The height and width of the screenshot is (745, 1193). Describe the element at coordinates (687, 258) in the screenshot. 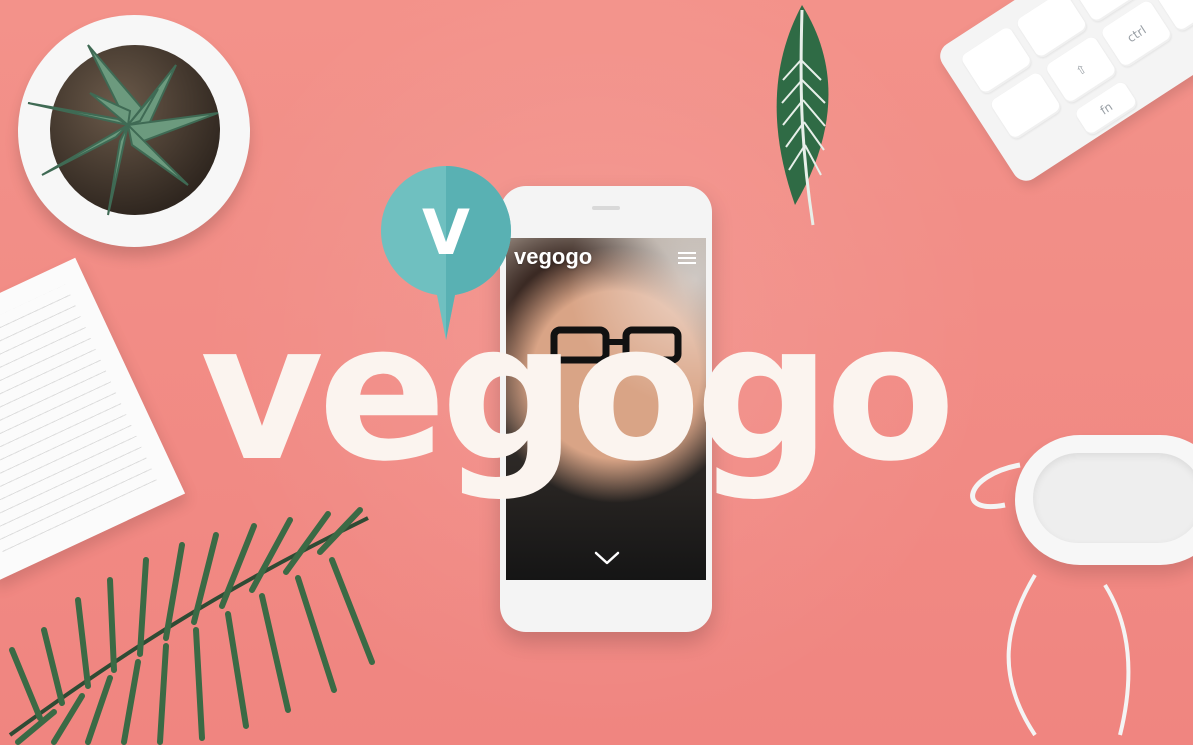

I see `hamburger-menu-icon` at that location.